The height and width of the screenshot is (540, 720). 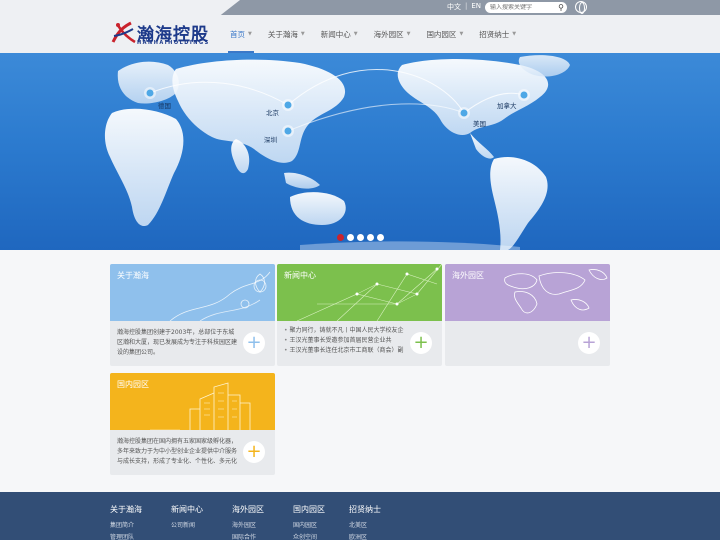 I want to click on footer-col-about: 关于瀚海 集团简介 管理团队, so click(x=126, y=522).